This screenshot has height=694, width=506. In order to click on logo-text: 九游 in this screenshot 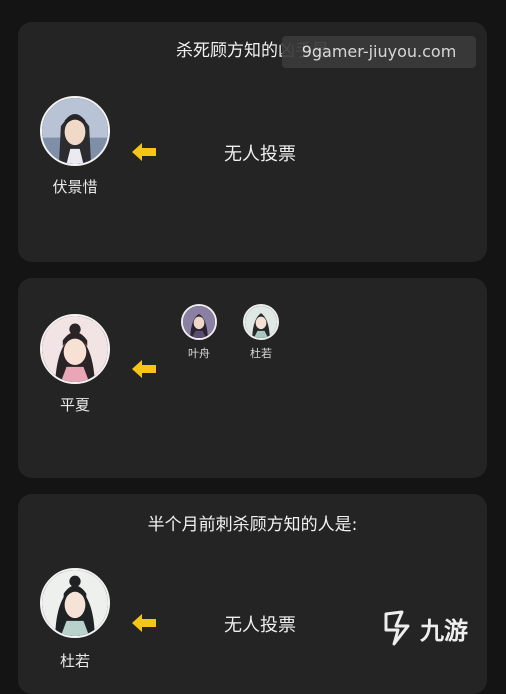, I will do `click(444, 630)`.